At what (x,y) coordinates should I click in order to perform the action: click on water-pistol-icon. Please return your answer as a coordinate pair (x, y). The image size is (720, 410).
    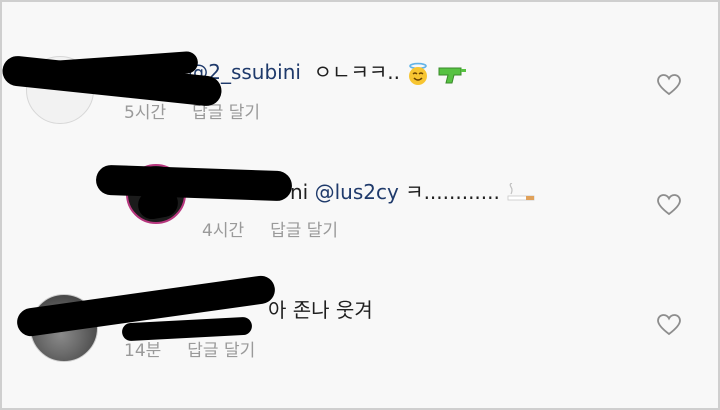
    Looking at the image, I should click on (452, 75).